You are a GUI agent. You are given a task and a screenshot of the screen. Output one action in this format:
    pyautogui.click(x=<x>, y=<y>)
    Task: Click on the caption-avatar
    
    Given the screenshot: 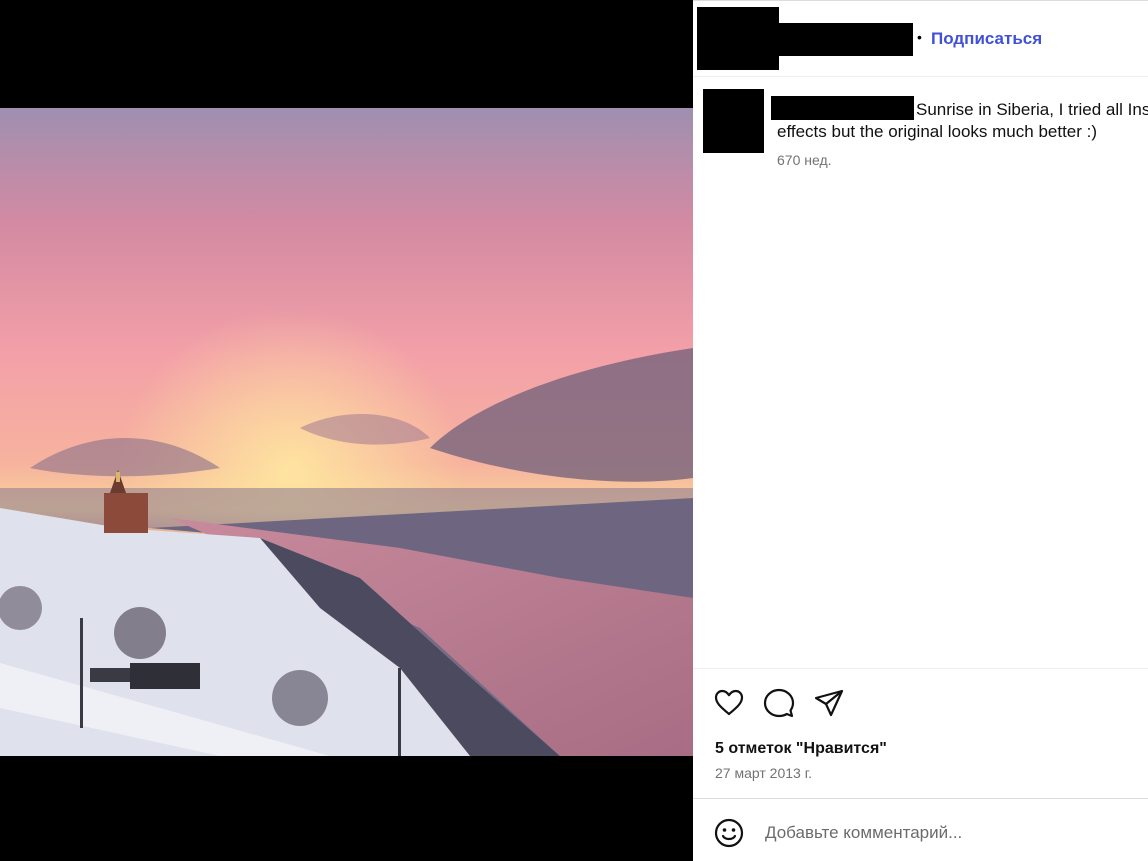 What is the action you would take?
    pyautogui.click(x=733, y=121)
    